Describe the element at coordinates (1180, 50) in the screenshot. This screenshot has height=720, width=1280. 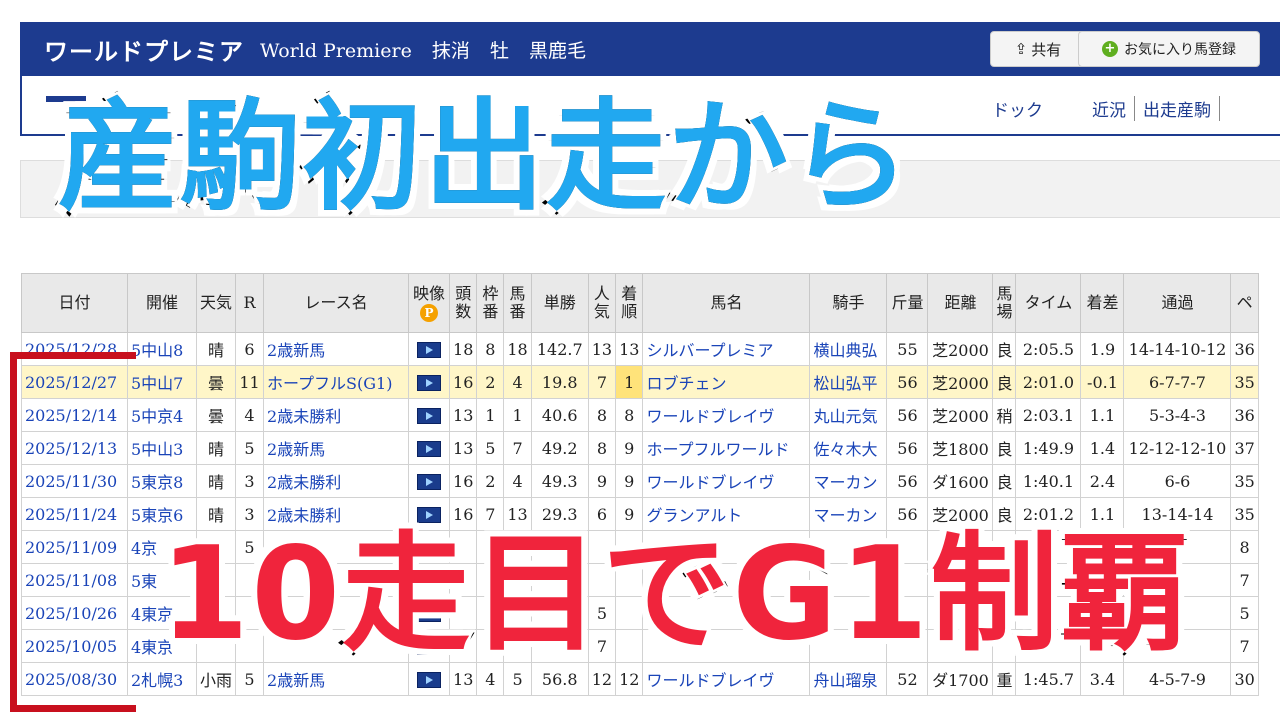
I see `favorite-label: お気に入り馬登録` at that location.